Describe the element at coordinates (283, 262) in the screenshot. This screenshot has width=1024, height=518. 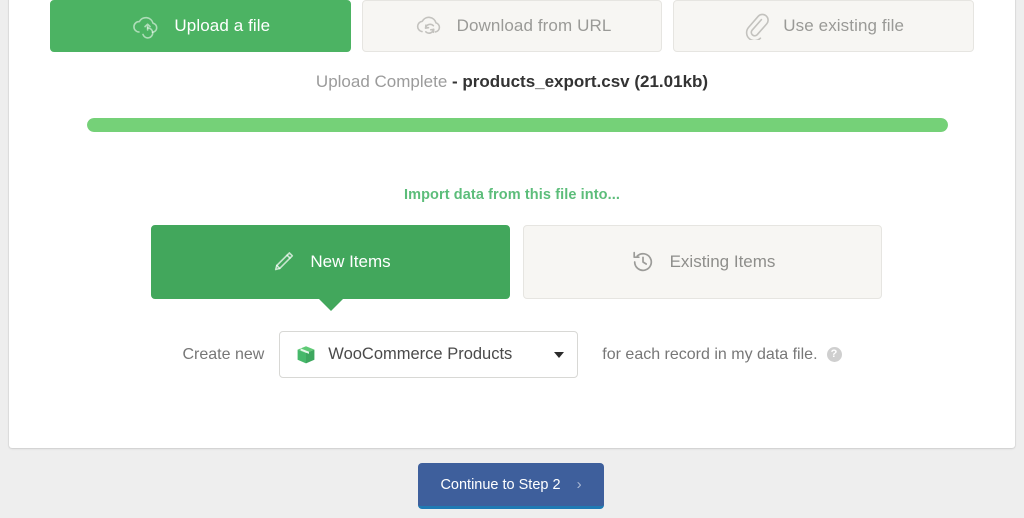
I see `pencil-icon` at that location.